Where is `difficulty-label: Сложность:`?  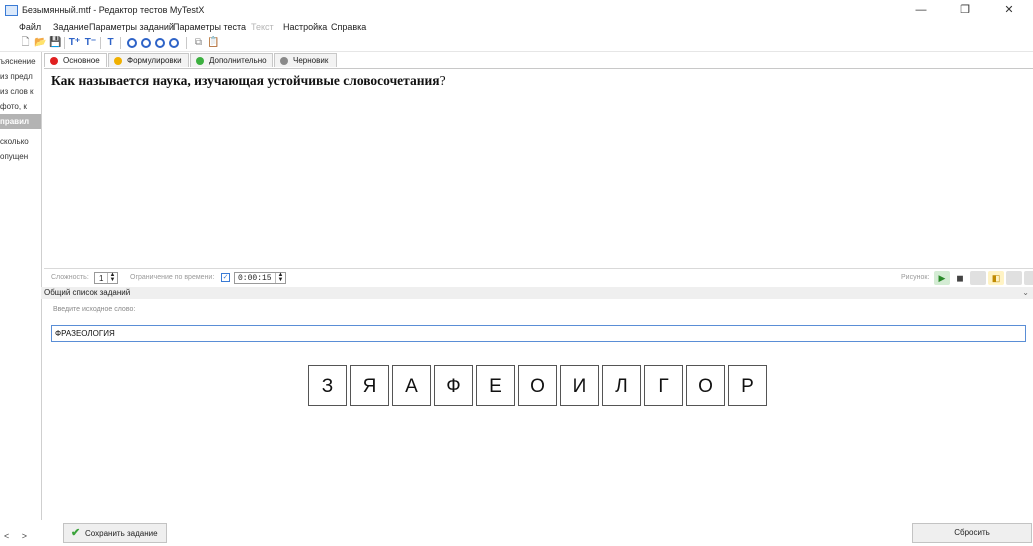 difficulty-label: Сложность: is located at coordinates (70, 277).